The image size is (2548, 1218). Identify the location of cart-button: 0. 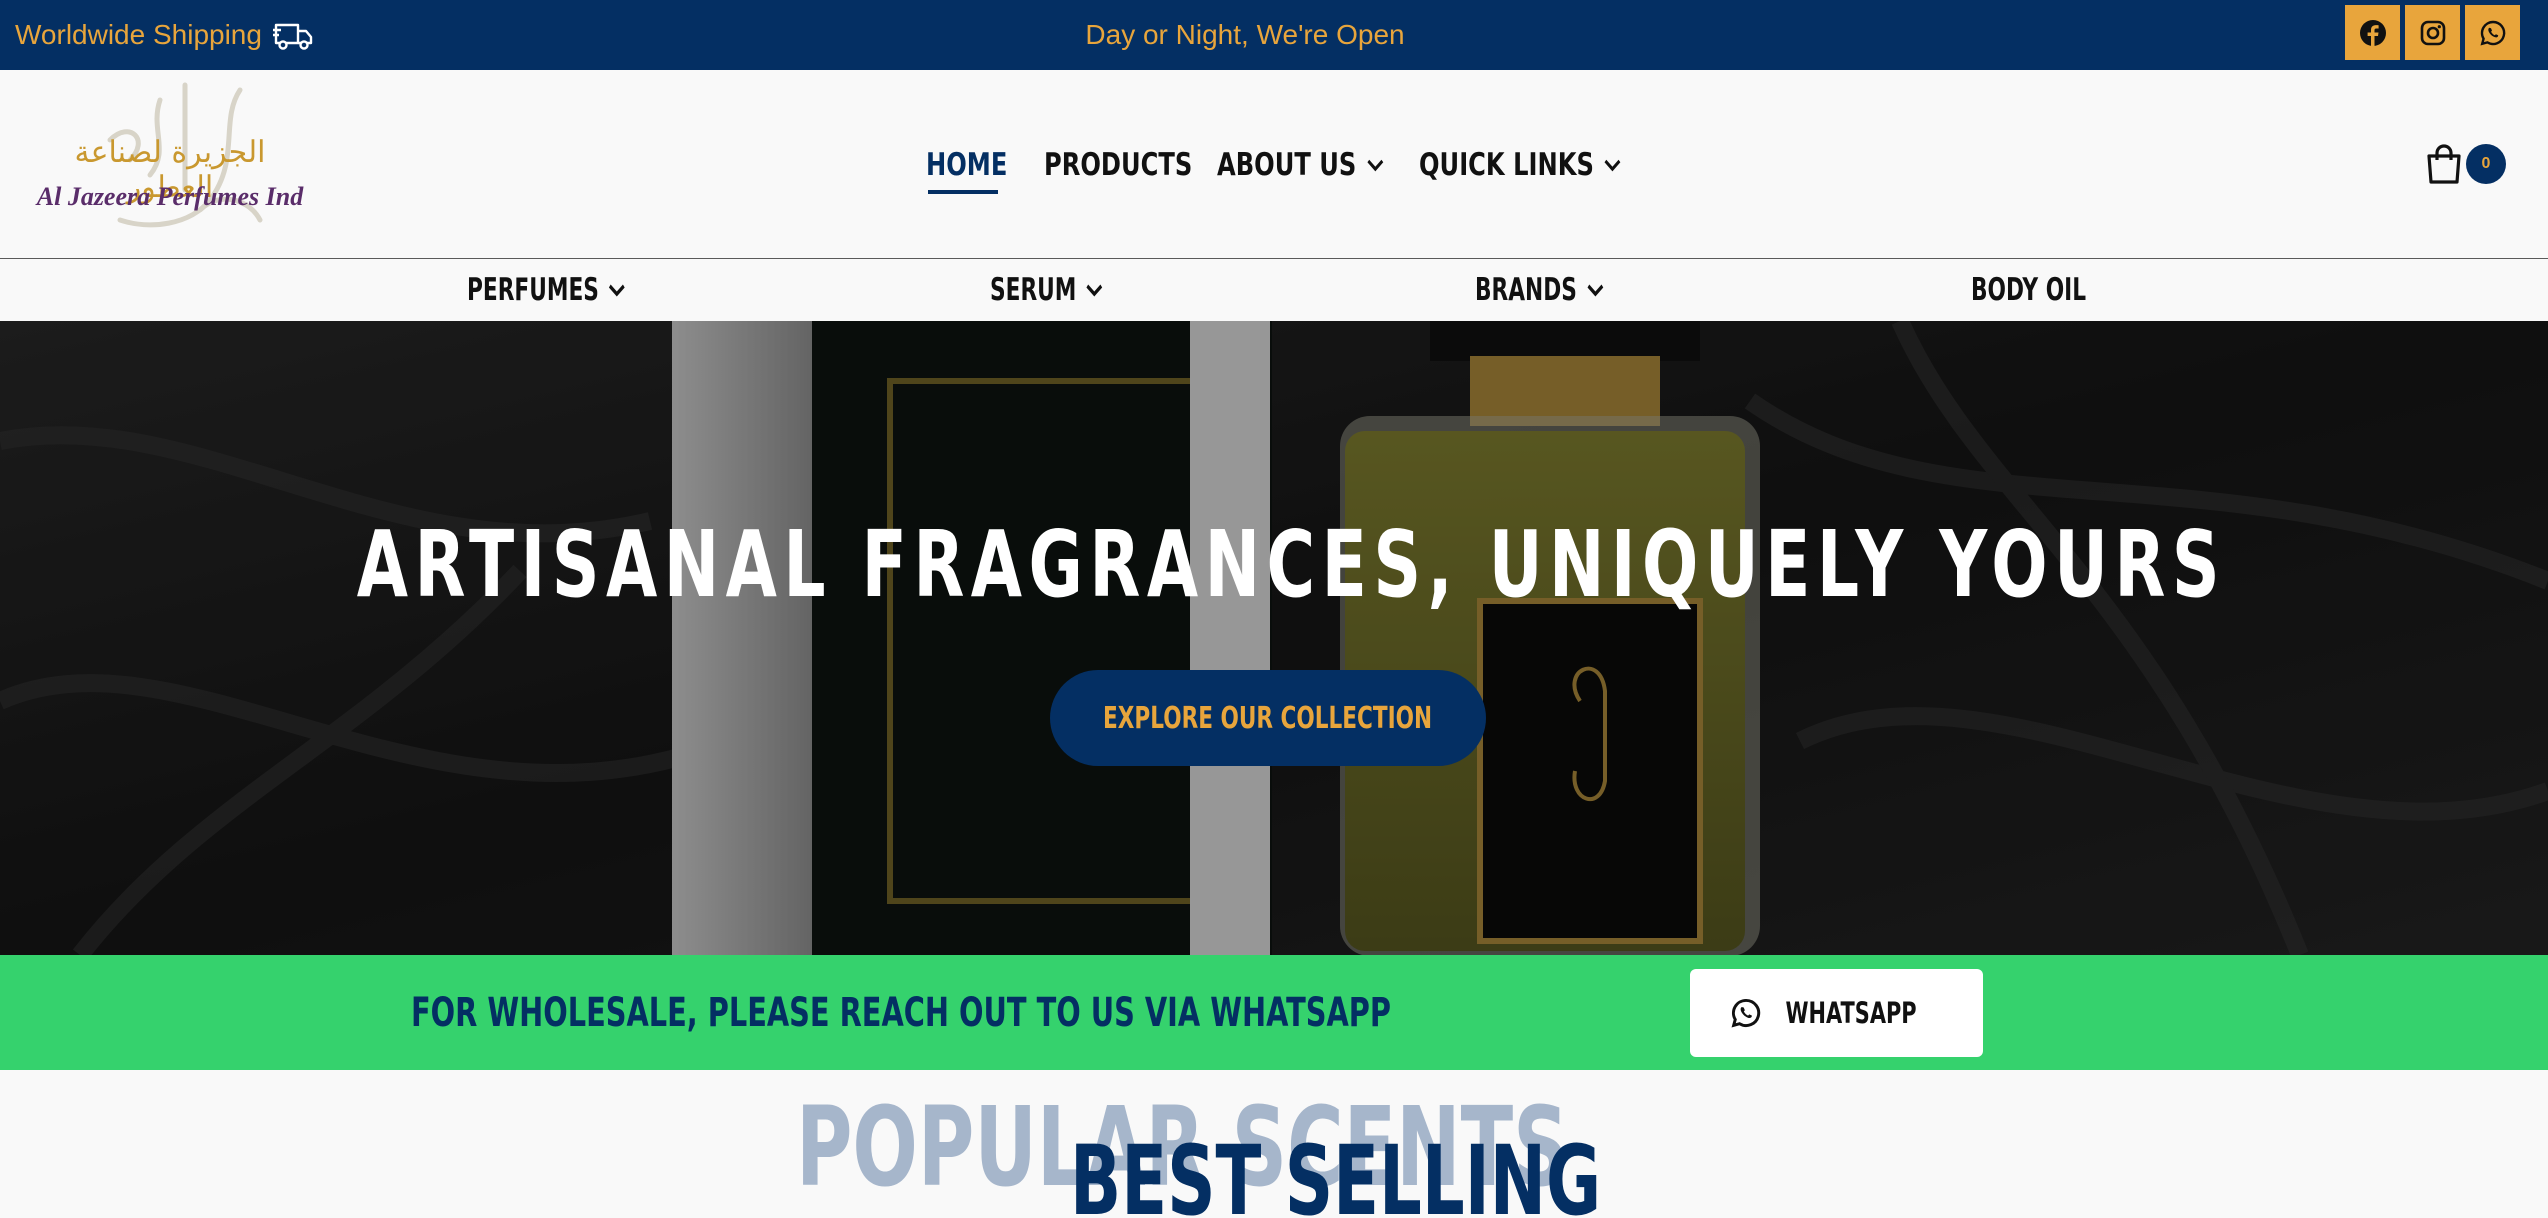
(2465, 165).